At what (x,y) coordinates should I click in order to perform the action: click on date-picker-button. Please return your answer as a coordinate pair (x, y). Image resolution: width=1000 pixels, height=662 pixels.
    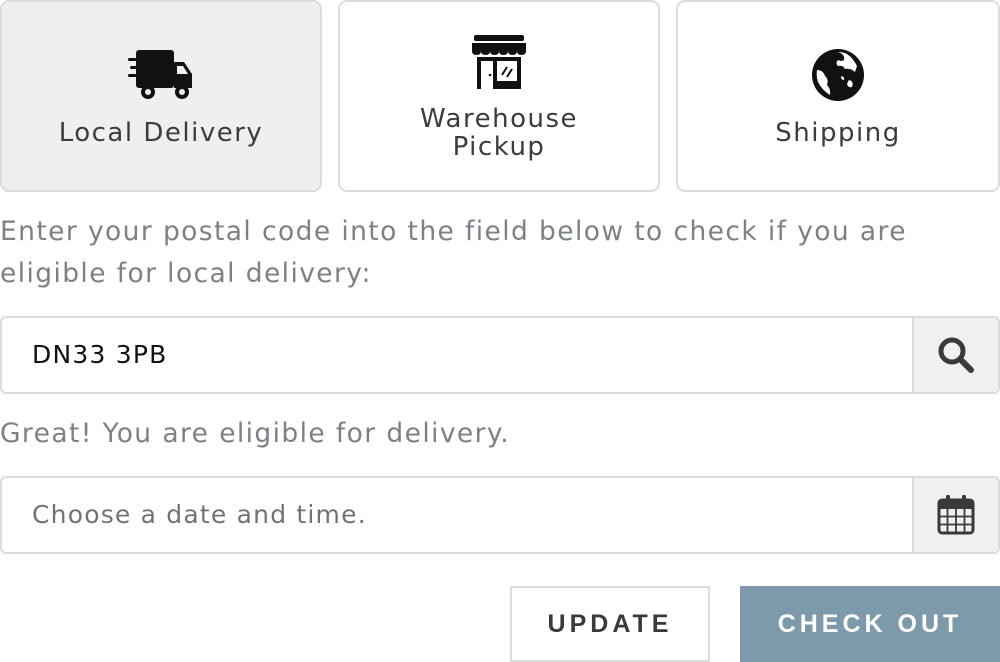
    Looking at the image, I should click on (955, 515).